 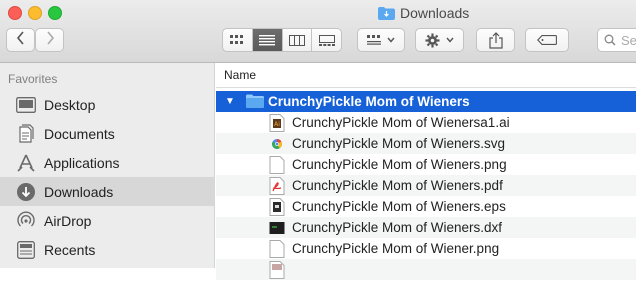 I want to click on column-header-label: Name, so click(x=240, y=75).